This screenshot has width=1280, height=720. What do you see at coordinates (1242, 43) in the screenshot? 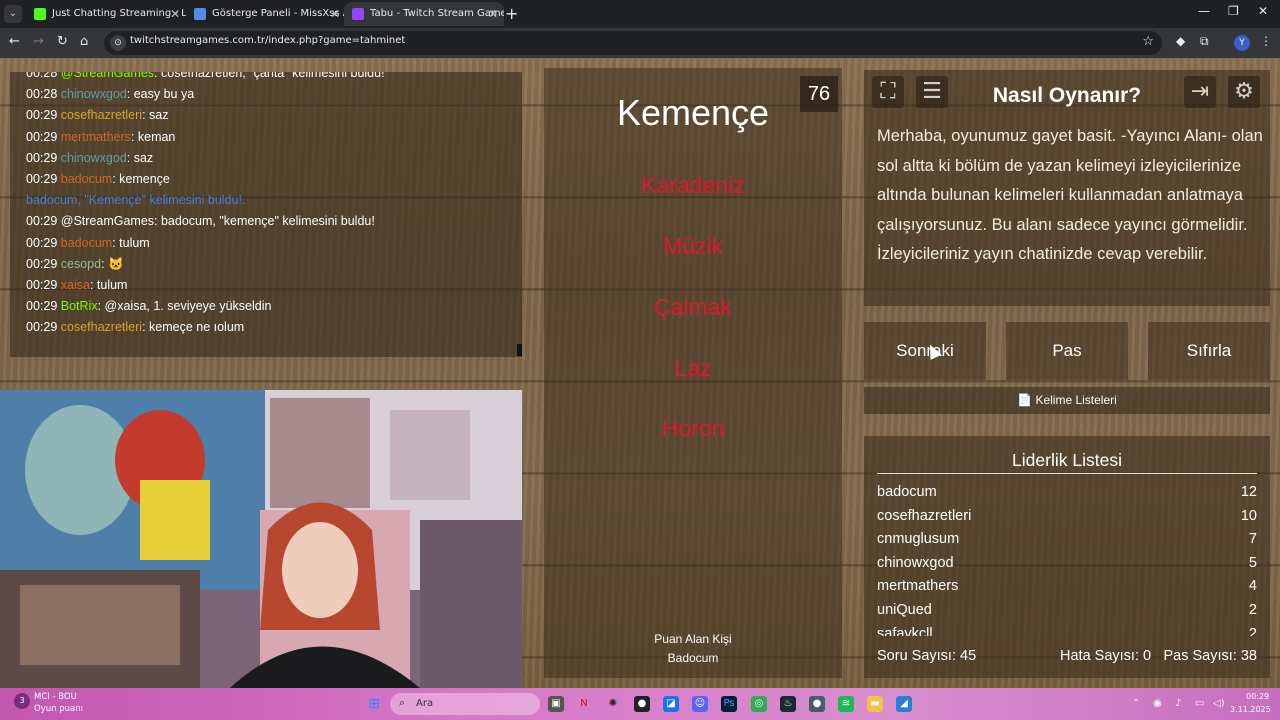
I see `profile-avatar: Y` at bounding box center [1242, 43].